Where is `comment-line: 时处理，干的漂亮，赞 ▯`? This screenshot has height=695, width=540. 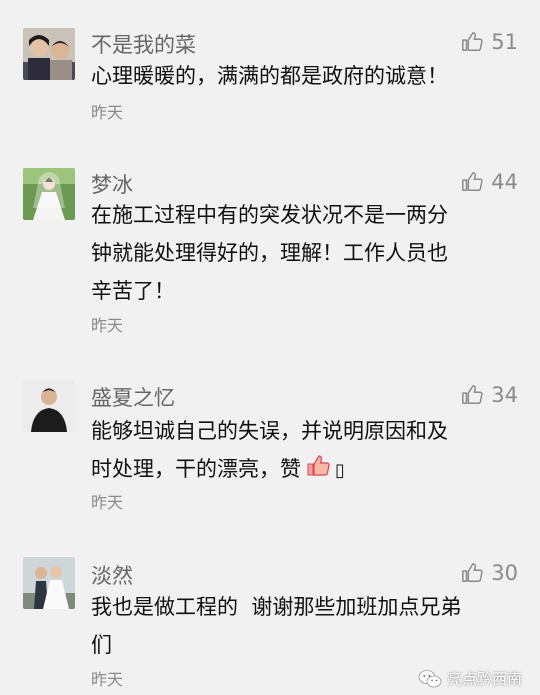
comment-line: 时处理，干的漂亮，赞 ▯ is located at coordinates (301, 470).